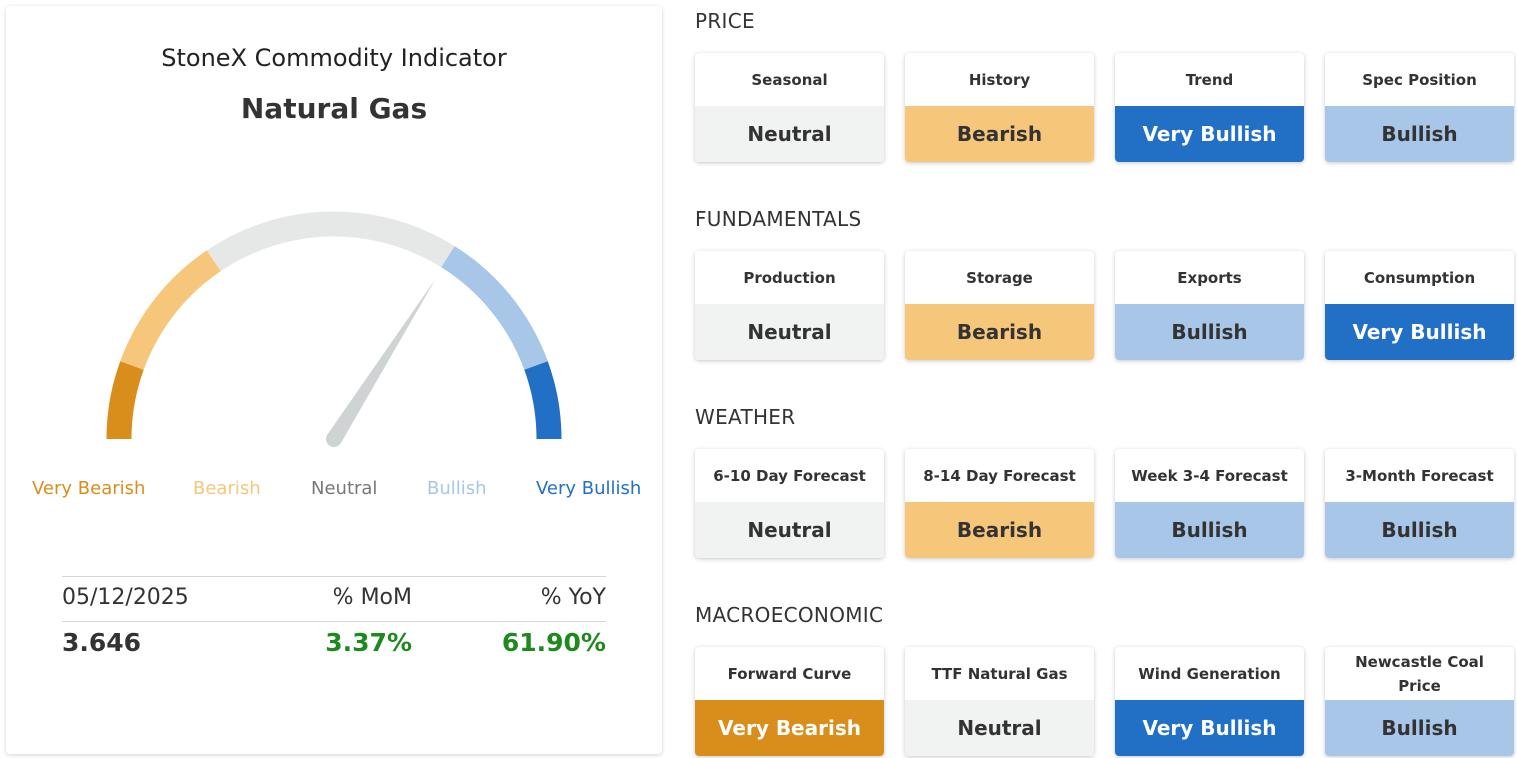  I want to click on indicator-card-newcastle-coal-price: Newcastle Coal Price Bullish, so click(1419, 701).